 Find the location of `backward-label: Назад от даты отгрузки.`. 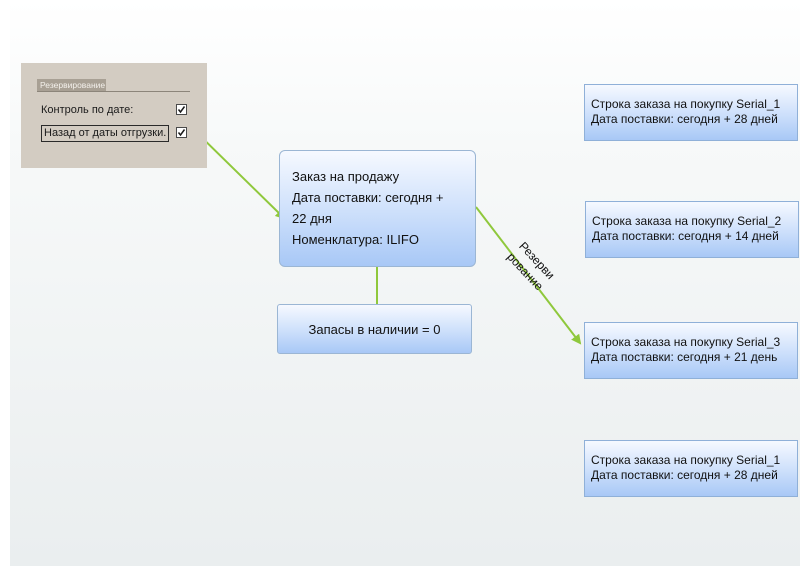

backward-label: Назад от даты отгрузки. is located at coordinates (105, 133).